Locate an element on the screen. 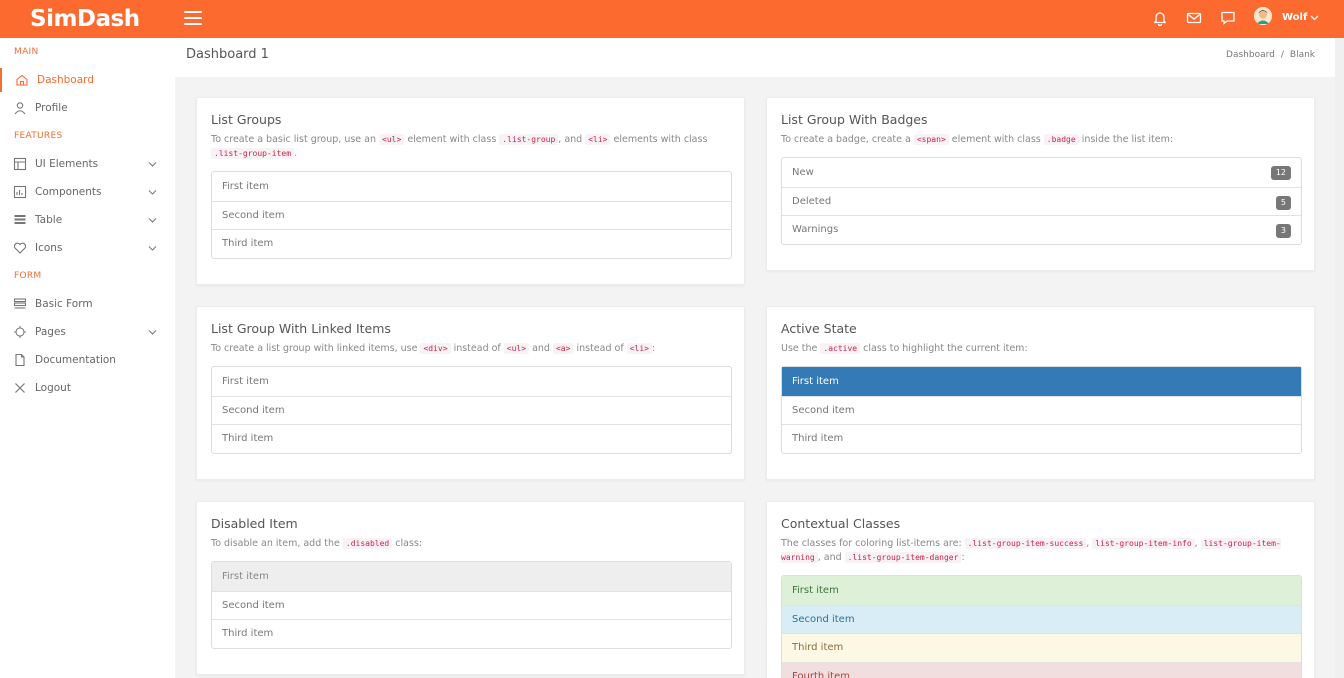 The height and width of the screenshot is (678, 1344). count-badge: 3 is located at coordinates (1283, 231).